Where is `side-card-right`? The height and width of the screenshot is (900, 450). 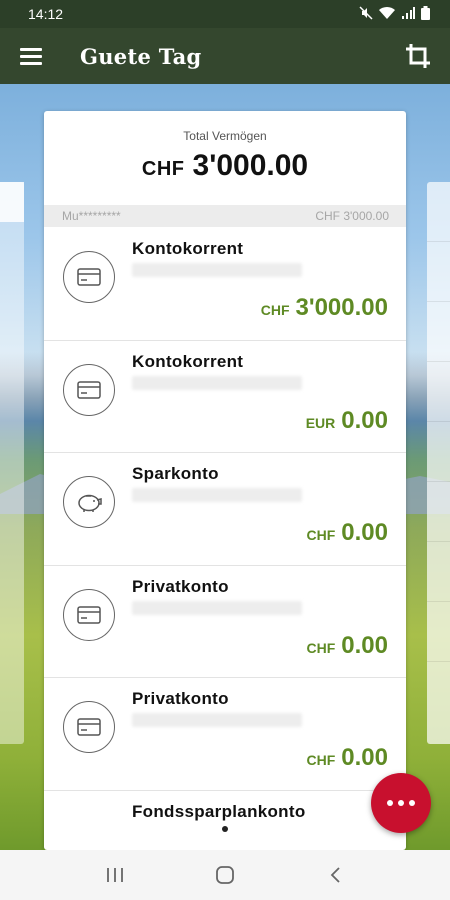
side-card-right is located at coordinates (438, 463).